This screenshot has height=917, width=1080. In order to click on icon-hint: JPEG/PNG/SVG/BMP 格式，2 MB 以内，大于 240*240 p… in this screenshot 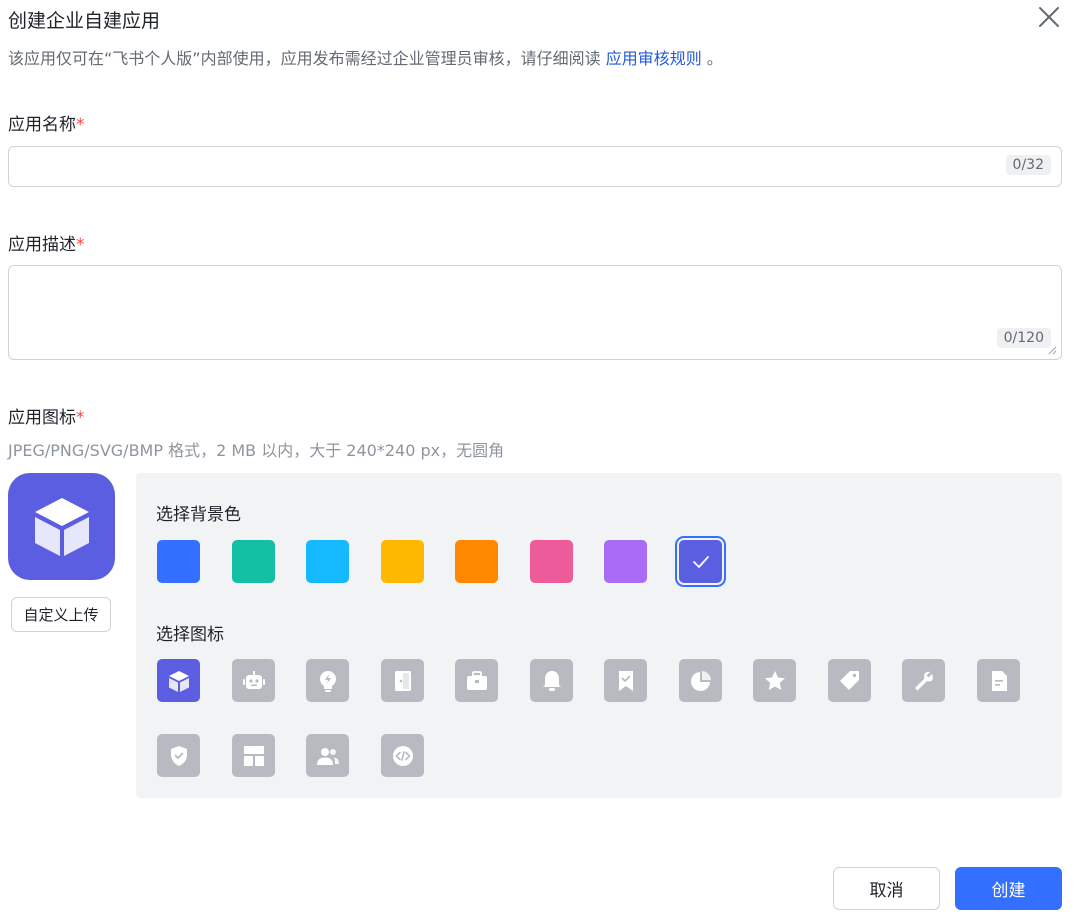, I will do `click(256, 450)`.